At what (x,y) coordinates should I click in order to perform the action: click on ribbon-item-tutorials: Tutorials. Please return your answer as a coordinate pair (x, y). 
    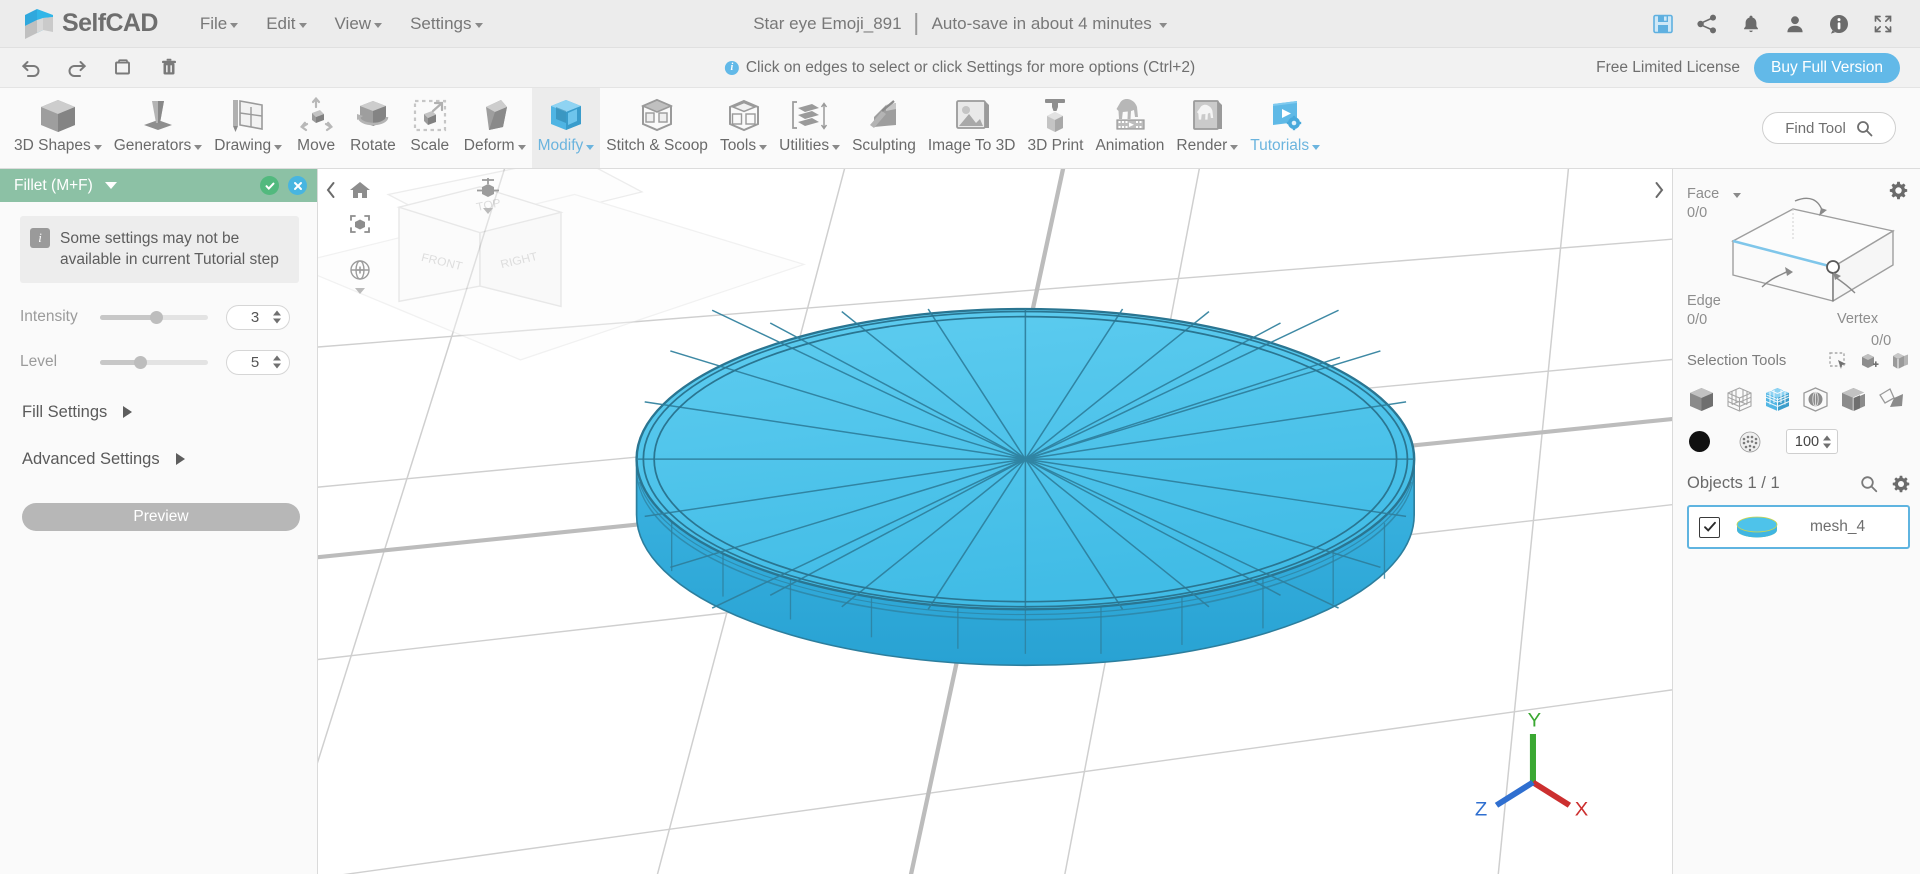
    Looking at the image, I should click on (1285, 128).